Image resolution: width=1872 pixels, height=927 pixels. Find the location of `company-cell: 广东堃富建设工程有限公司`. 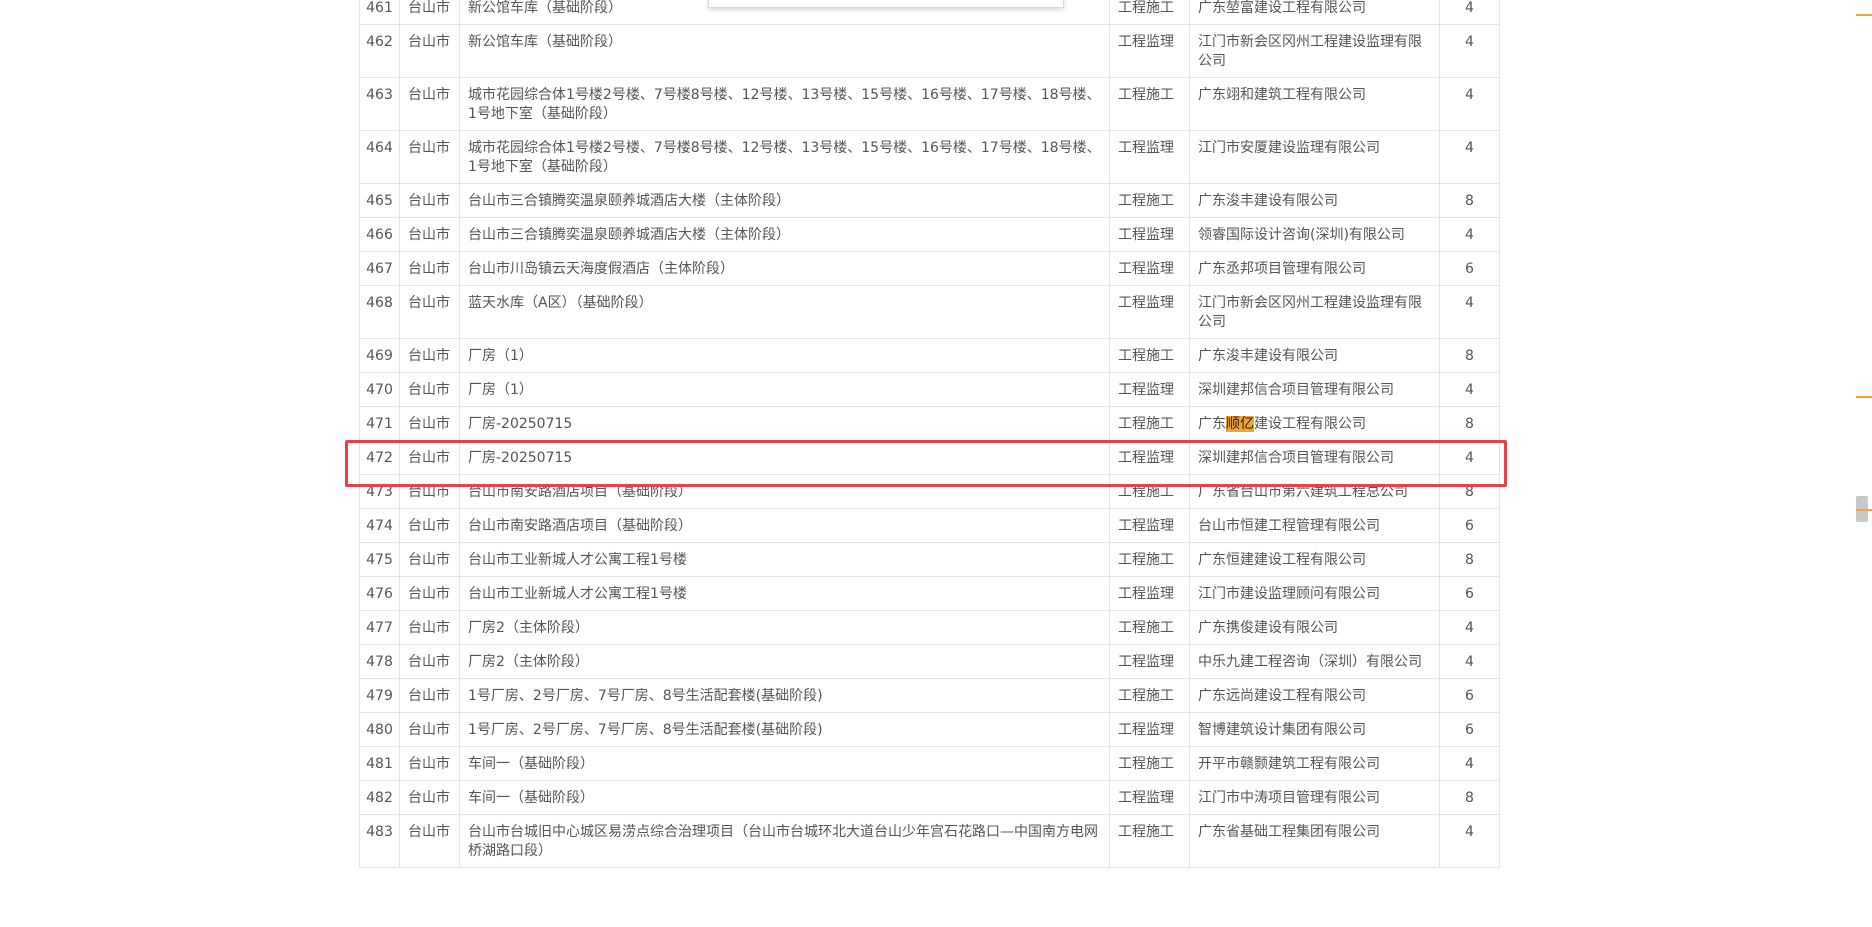

company-cell: 广东堃富建设工程有限公司 is located at coordinates (1314, 12).